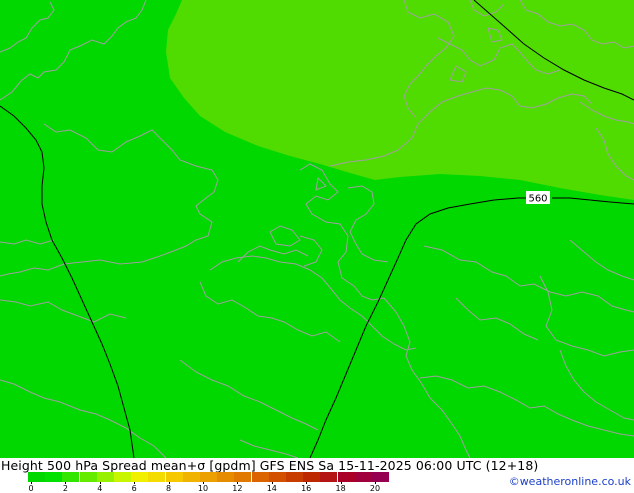  I want to click on colorbar-tick-label: 14, so click(271, 488).